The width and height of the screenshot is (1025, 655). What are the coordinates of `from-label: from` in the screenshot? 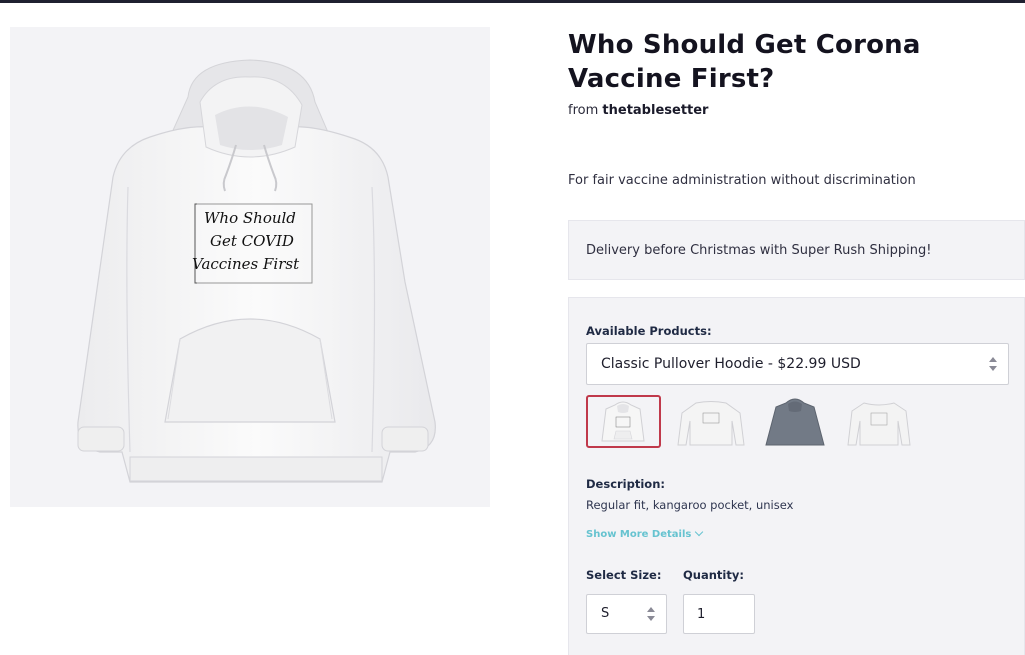 It's located at (583, 110).